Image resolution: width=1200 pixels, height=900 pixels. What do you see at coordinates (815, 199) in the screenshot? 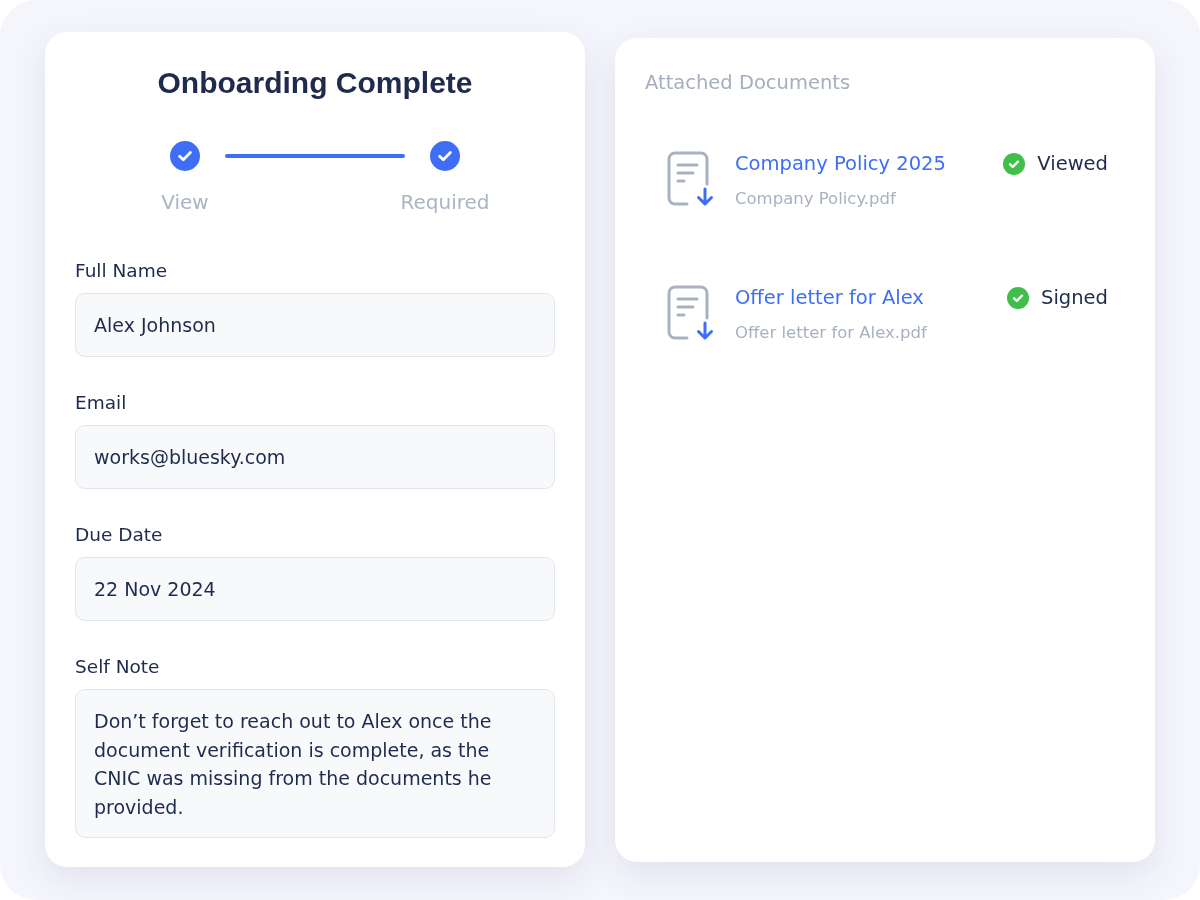
I see `file-name: Company Policy.pdf` at bounding box center [815, 199].